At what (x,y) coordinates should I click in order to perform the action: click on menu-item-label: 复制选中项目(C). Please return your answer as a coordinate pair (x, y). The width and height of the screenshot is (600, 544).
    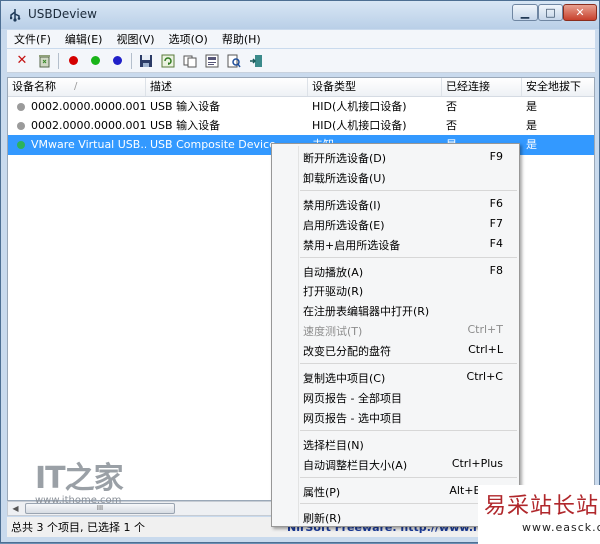
    Looking at the image, I should click on (344, 378).